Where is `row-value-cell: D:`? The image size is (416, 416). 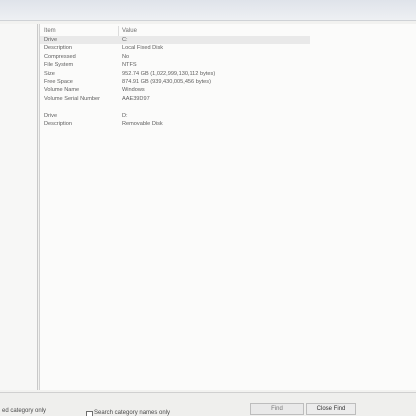
row-value-cell: D: is located at coordinates (125, 115).